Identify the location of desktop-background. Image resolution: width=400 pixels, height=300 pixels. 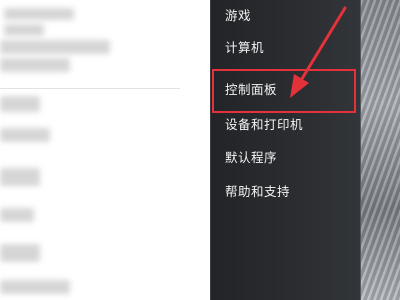
(380, 150).